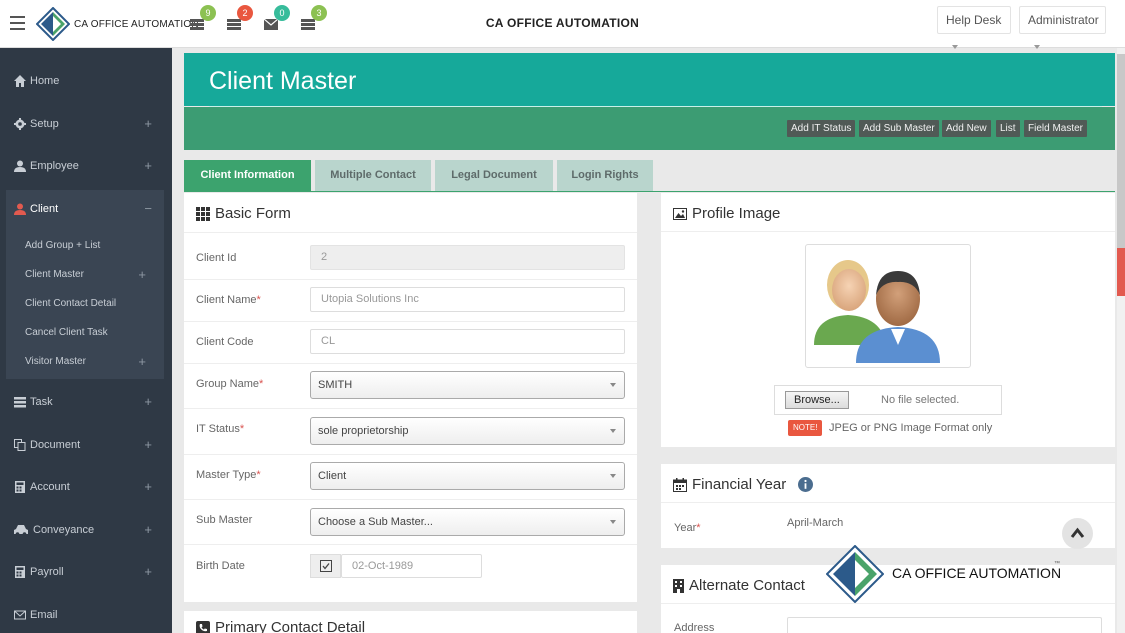 The height and width of the screenshot is (633, 1125). Describe the element at coordinates (685, 528) in the screenshot. I see `year-label-text: Year` at that location.